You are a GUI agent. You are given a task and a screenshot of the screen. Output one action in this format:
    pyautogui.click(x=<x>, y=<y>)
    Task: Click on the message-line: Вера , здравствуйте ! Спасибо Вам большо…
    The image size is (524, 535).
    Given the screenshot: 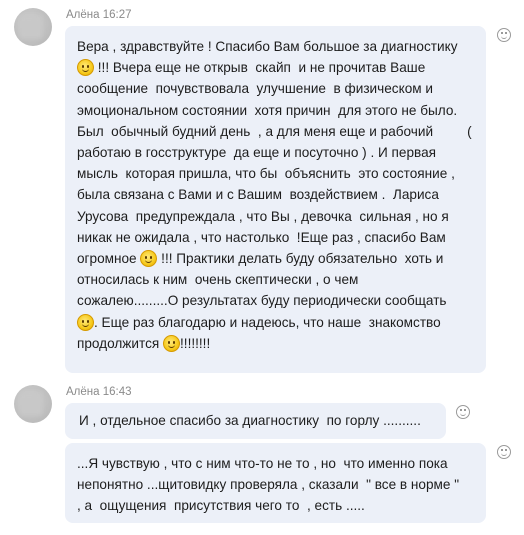 What is the action you would take?
    pyautogui.click(x=267, y=46)
    